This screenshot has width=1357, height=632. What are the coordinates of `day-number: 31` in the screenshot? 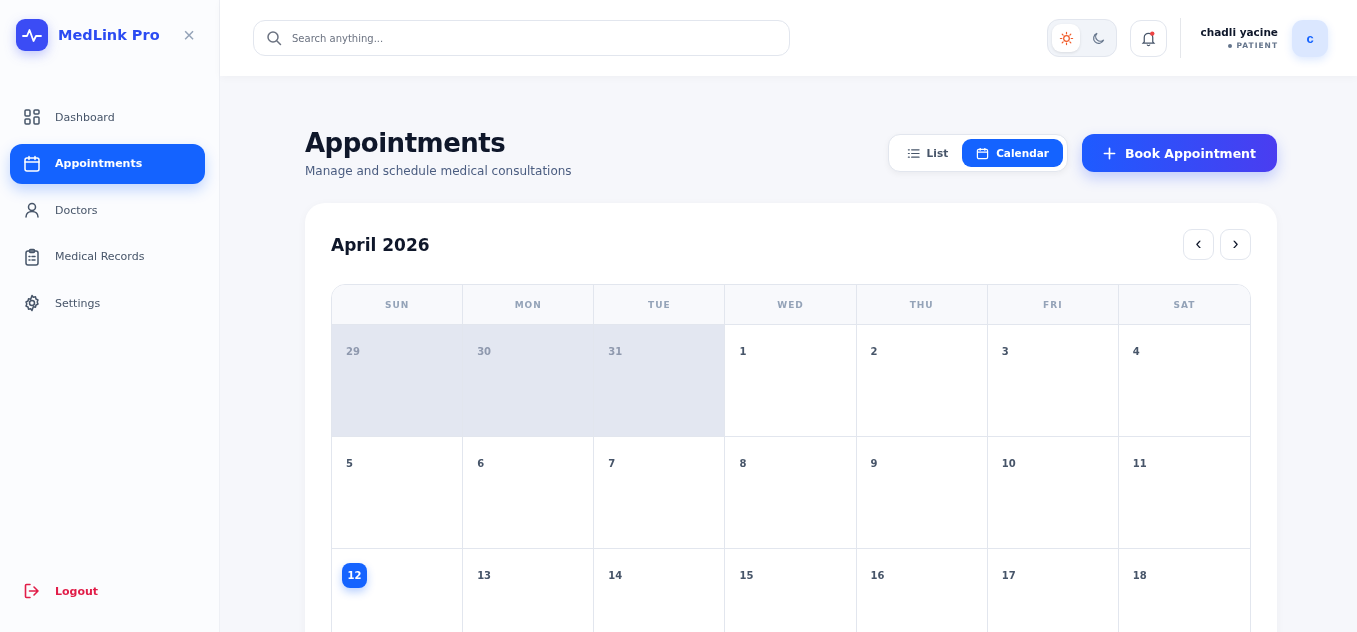 It's located at (615, 351).